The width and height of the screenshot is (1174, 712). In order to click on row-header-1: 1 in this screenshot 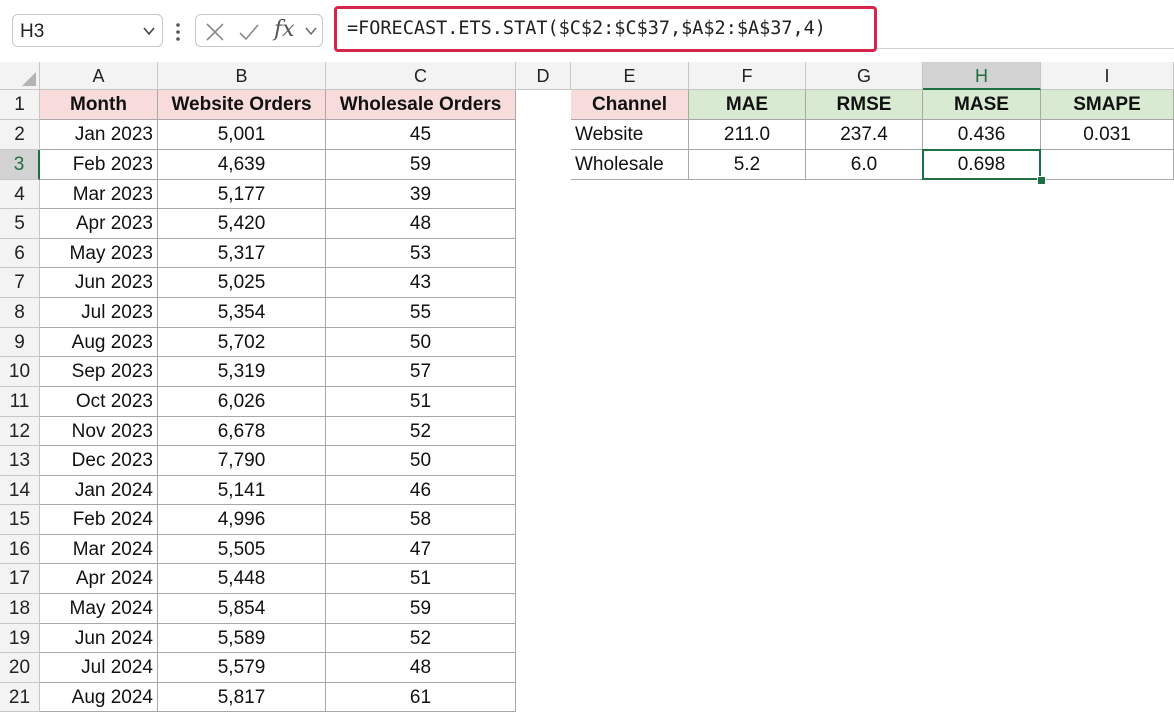, I will do `click(20, 105)`.